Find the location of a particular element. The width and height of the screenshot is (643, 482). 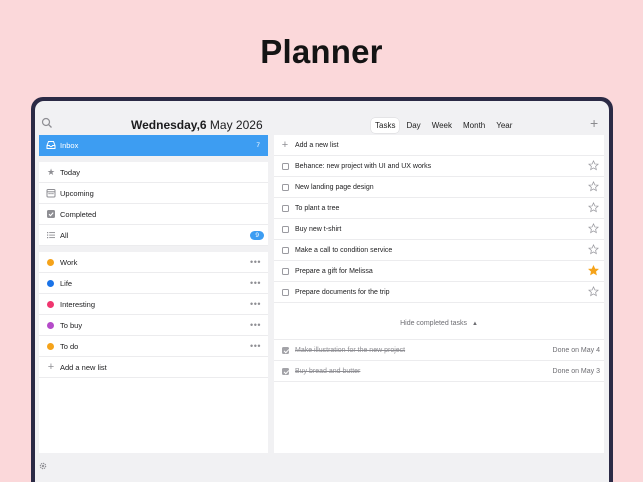

task-row: Prepare documents for the trip is located at coordinates (439, 292).